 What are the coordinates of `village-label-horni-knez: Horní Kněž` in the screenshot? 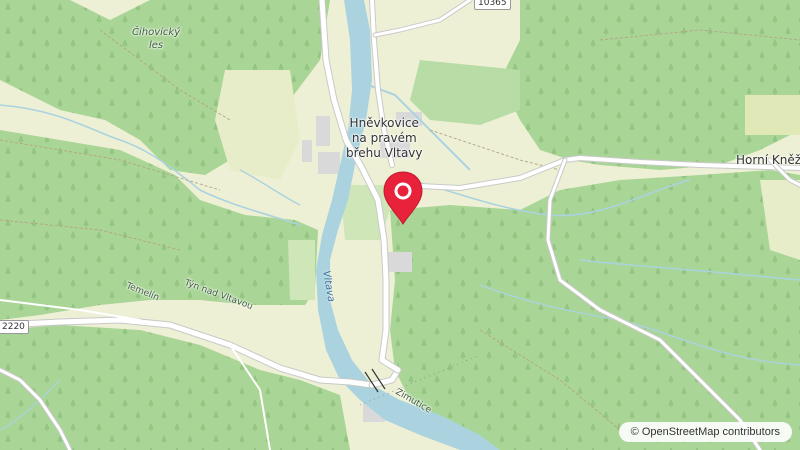 It's located at (768, 160).